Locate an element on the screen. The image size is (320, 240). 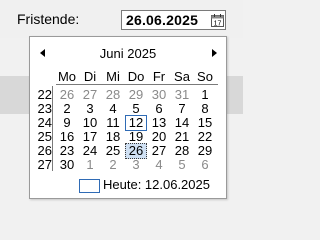
calendar-day: 3 is located at coordinates (136, 165).